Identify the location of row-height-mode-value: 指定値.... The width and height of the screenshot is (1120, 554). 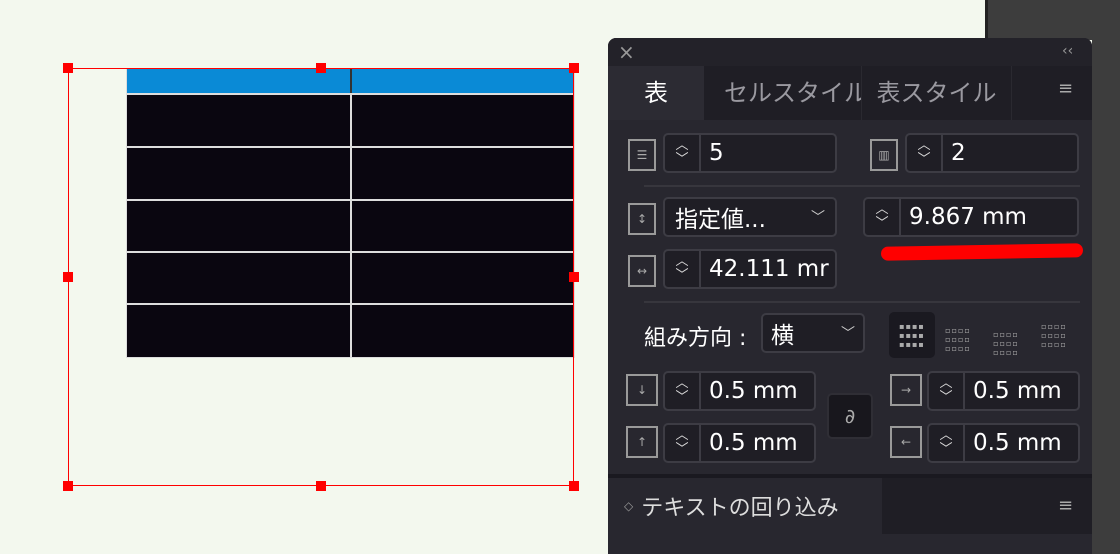
(720, 220).